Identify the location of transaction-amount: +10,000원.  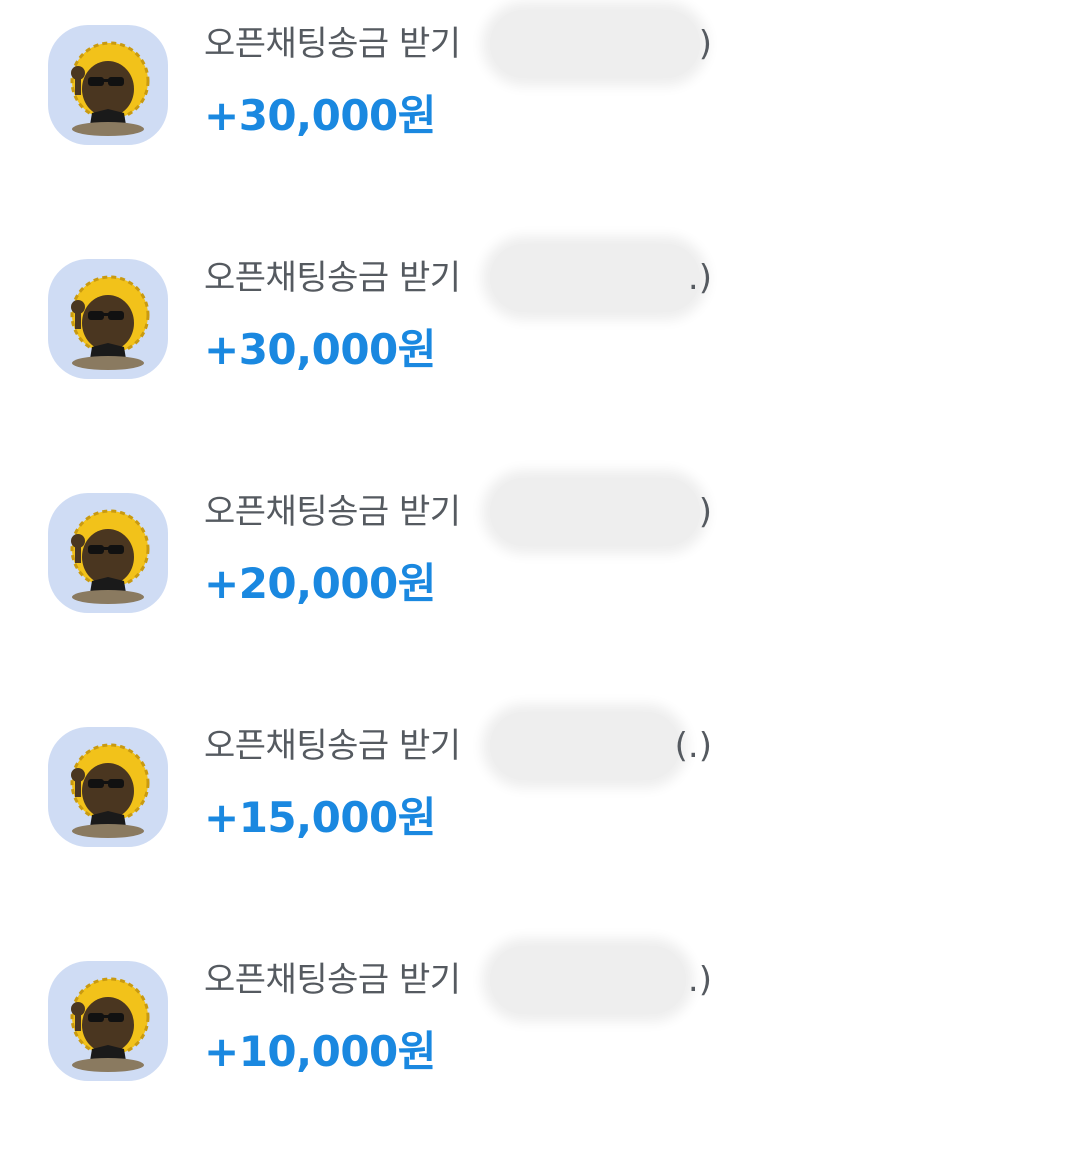
(320, 1051).